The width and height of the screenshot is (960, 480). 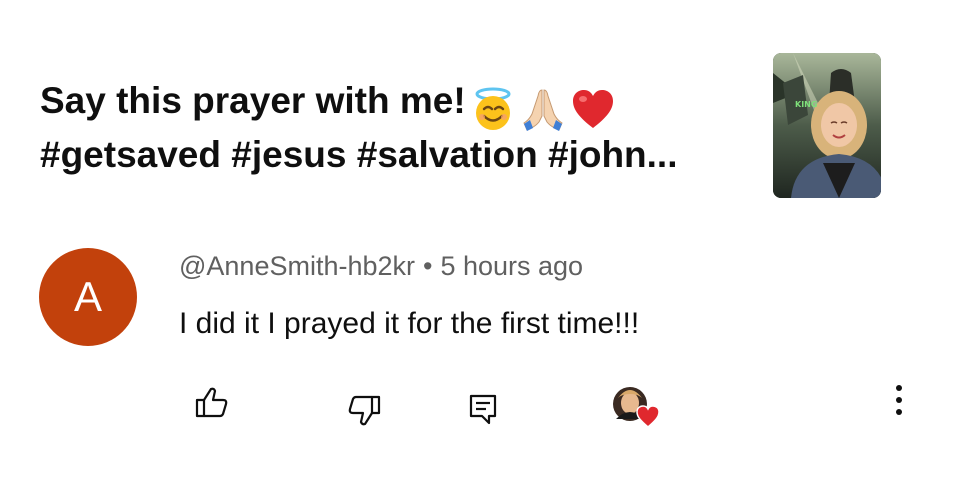 What do you see at coordinates (493, 109) in the screenshot?
I see `halo-smile-emoji-icon` at bounding box center [493, 109].